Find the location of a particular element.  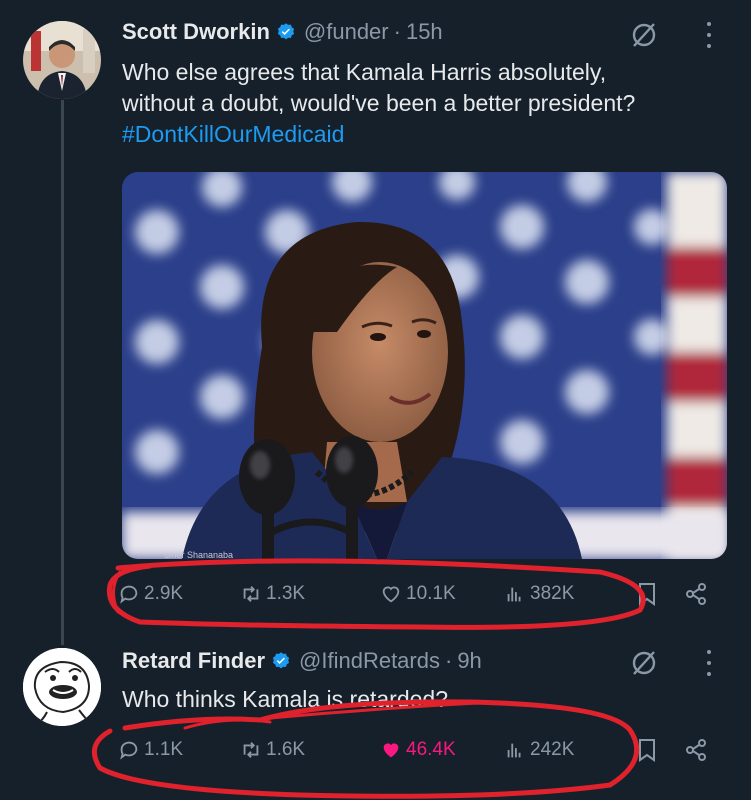

tweet-actions: 1.1K 1.6K 46.4K 242K is located at coordinates (418, 750).